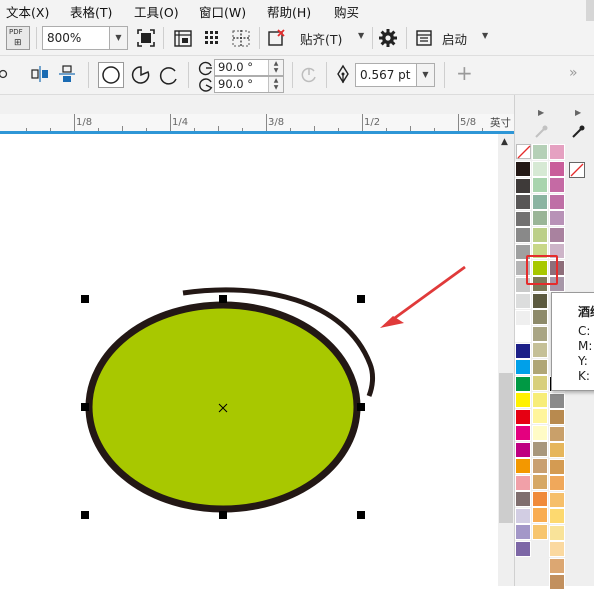 This screenshot has width=594, height=590. I want to click on arc-mode-icon, so click(169, 75).